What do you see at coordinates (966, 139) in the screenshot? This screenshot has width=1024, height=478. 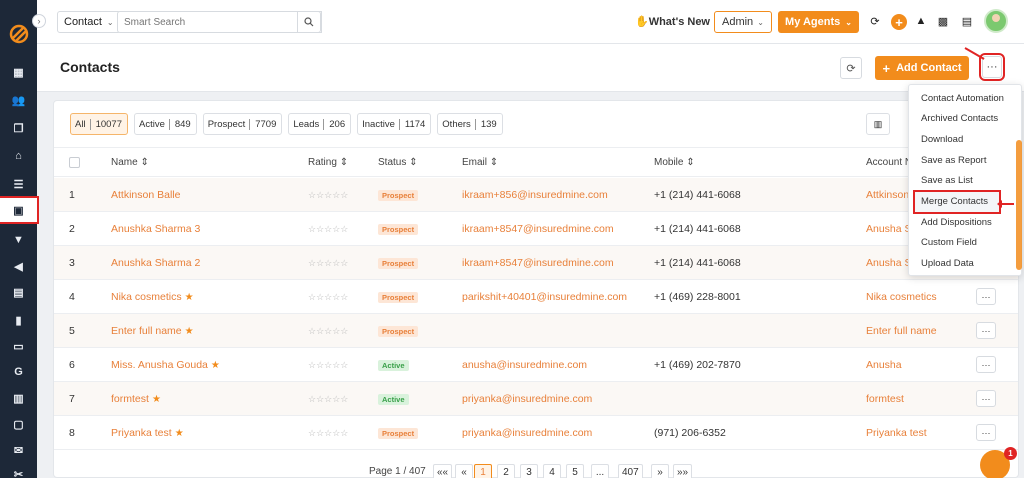 I see `menu-item-download: Download` at bounding box center [966, 139].